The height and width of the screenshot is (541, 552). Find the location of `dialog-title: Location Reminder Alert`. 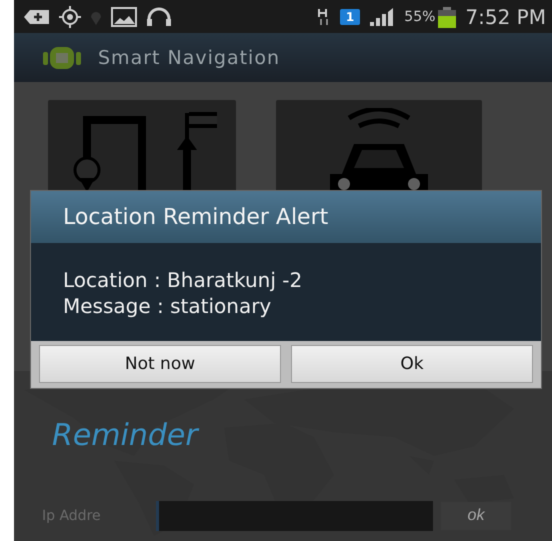

dialog-title: Location Reminder Alert is located at coordinates (286, 217).